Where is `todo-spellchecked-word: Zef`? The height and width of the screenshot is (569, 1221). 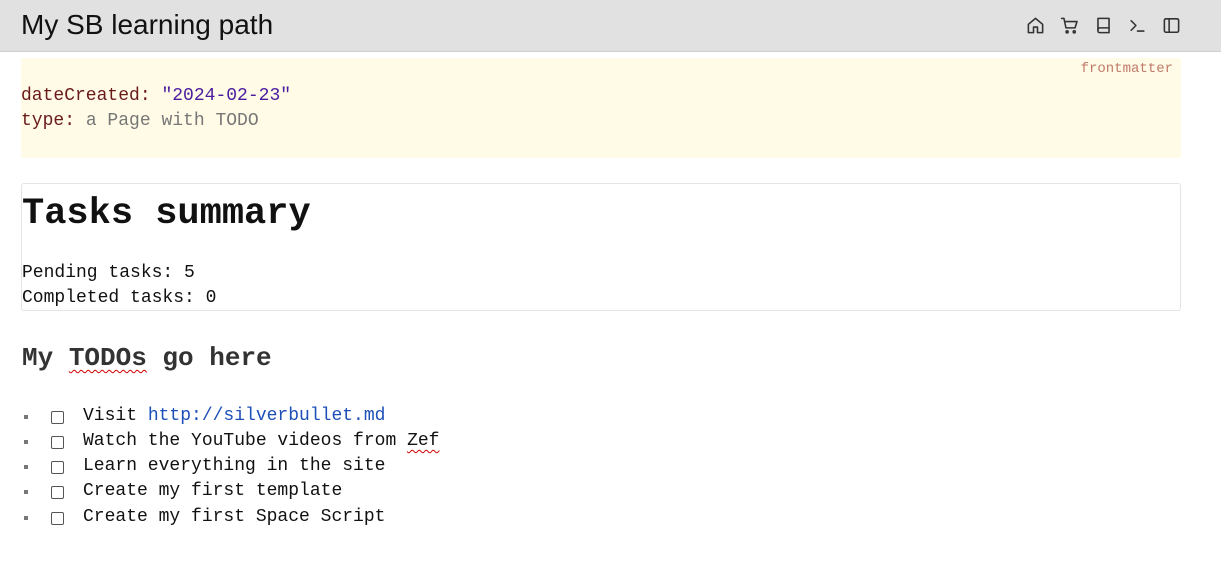 todo-spellchecked-word: Zef is located at coordinates (423, 441).